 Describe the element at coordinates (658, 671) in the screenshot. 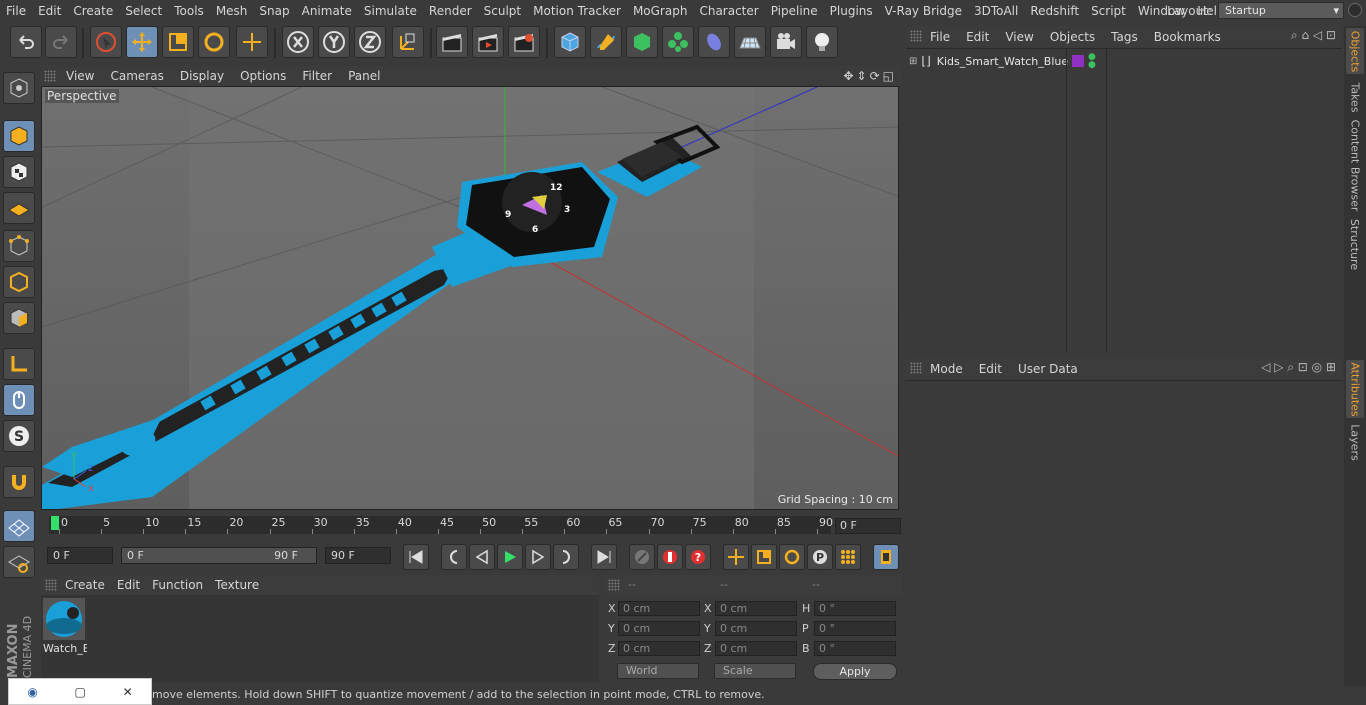

I see `coordinate-mode-dropdown: World` at that location.